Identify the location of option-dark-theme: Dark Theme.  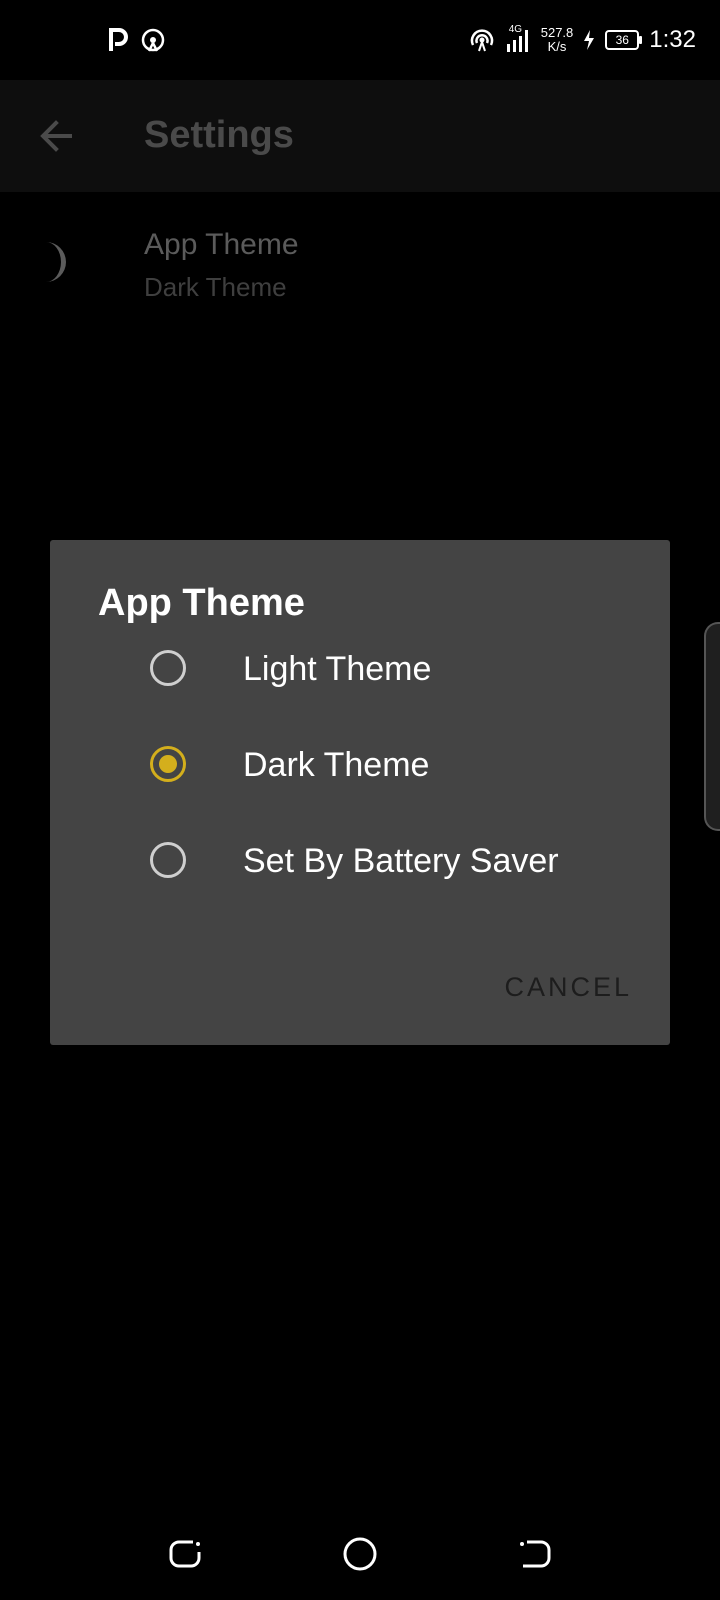
(368, 768).